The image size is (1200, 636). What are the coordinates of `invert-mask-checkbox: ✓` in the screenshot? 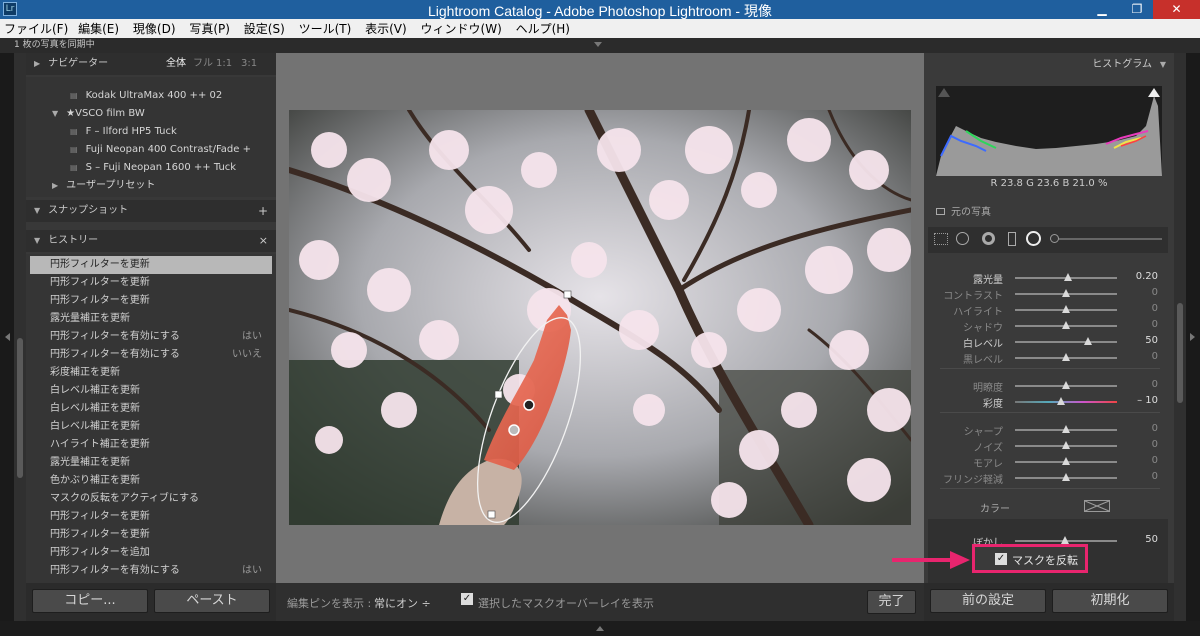 It's located at (1001, 559).